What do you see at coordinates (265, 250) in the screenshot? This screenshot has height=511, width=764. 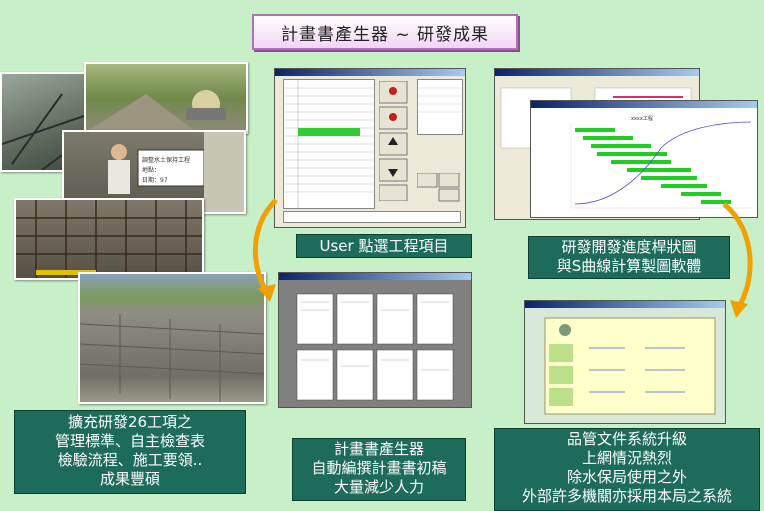 I see `arrow-left-icon` at bounding box center [265, 250].